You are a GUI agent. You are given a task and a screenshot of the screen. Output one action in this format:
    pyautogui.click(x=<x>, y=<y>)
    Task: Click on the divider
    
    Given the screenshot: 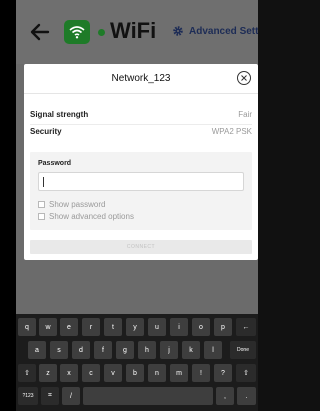 What is the action you would take?
    pyautogui.click(x=141, y=124)
    